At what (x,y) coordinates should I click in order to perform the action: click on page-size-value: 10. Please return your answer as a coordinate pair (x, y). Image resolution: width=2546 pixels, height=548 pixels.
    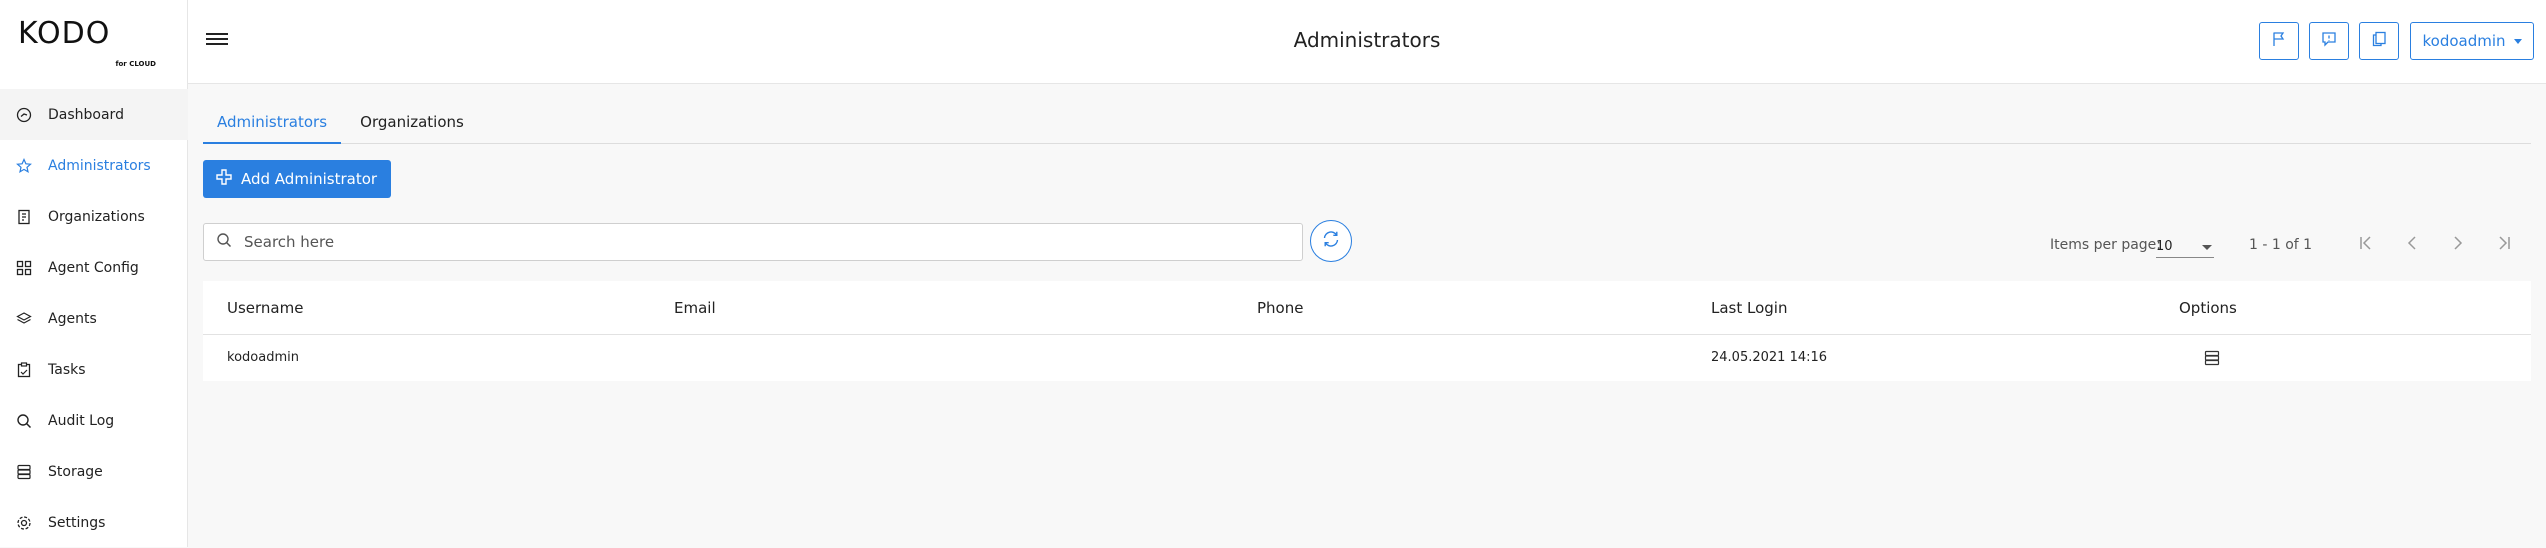
    Looking at the image, I should click on (2164, 246).